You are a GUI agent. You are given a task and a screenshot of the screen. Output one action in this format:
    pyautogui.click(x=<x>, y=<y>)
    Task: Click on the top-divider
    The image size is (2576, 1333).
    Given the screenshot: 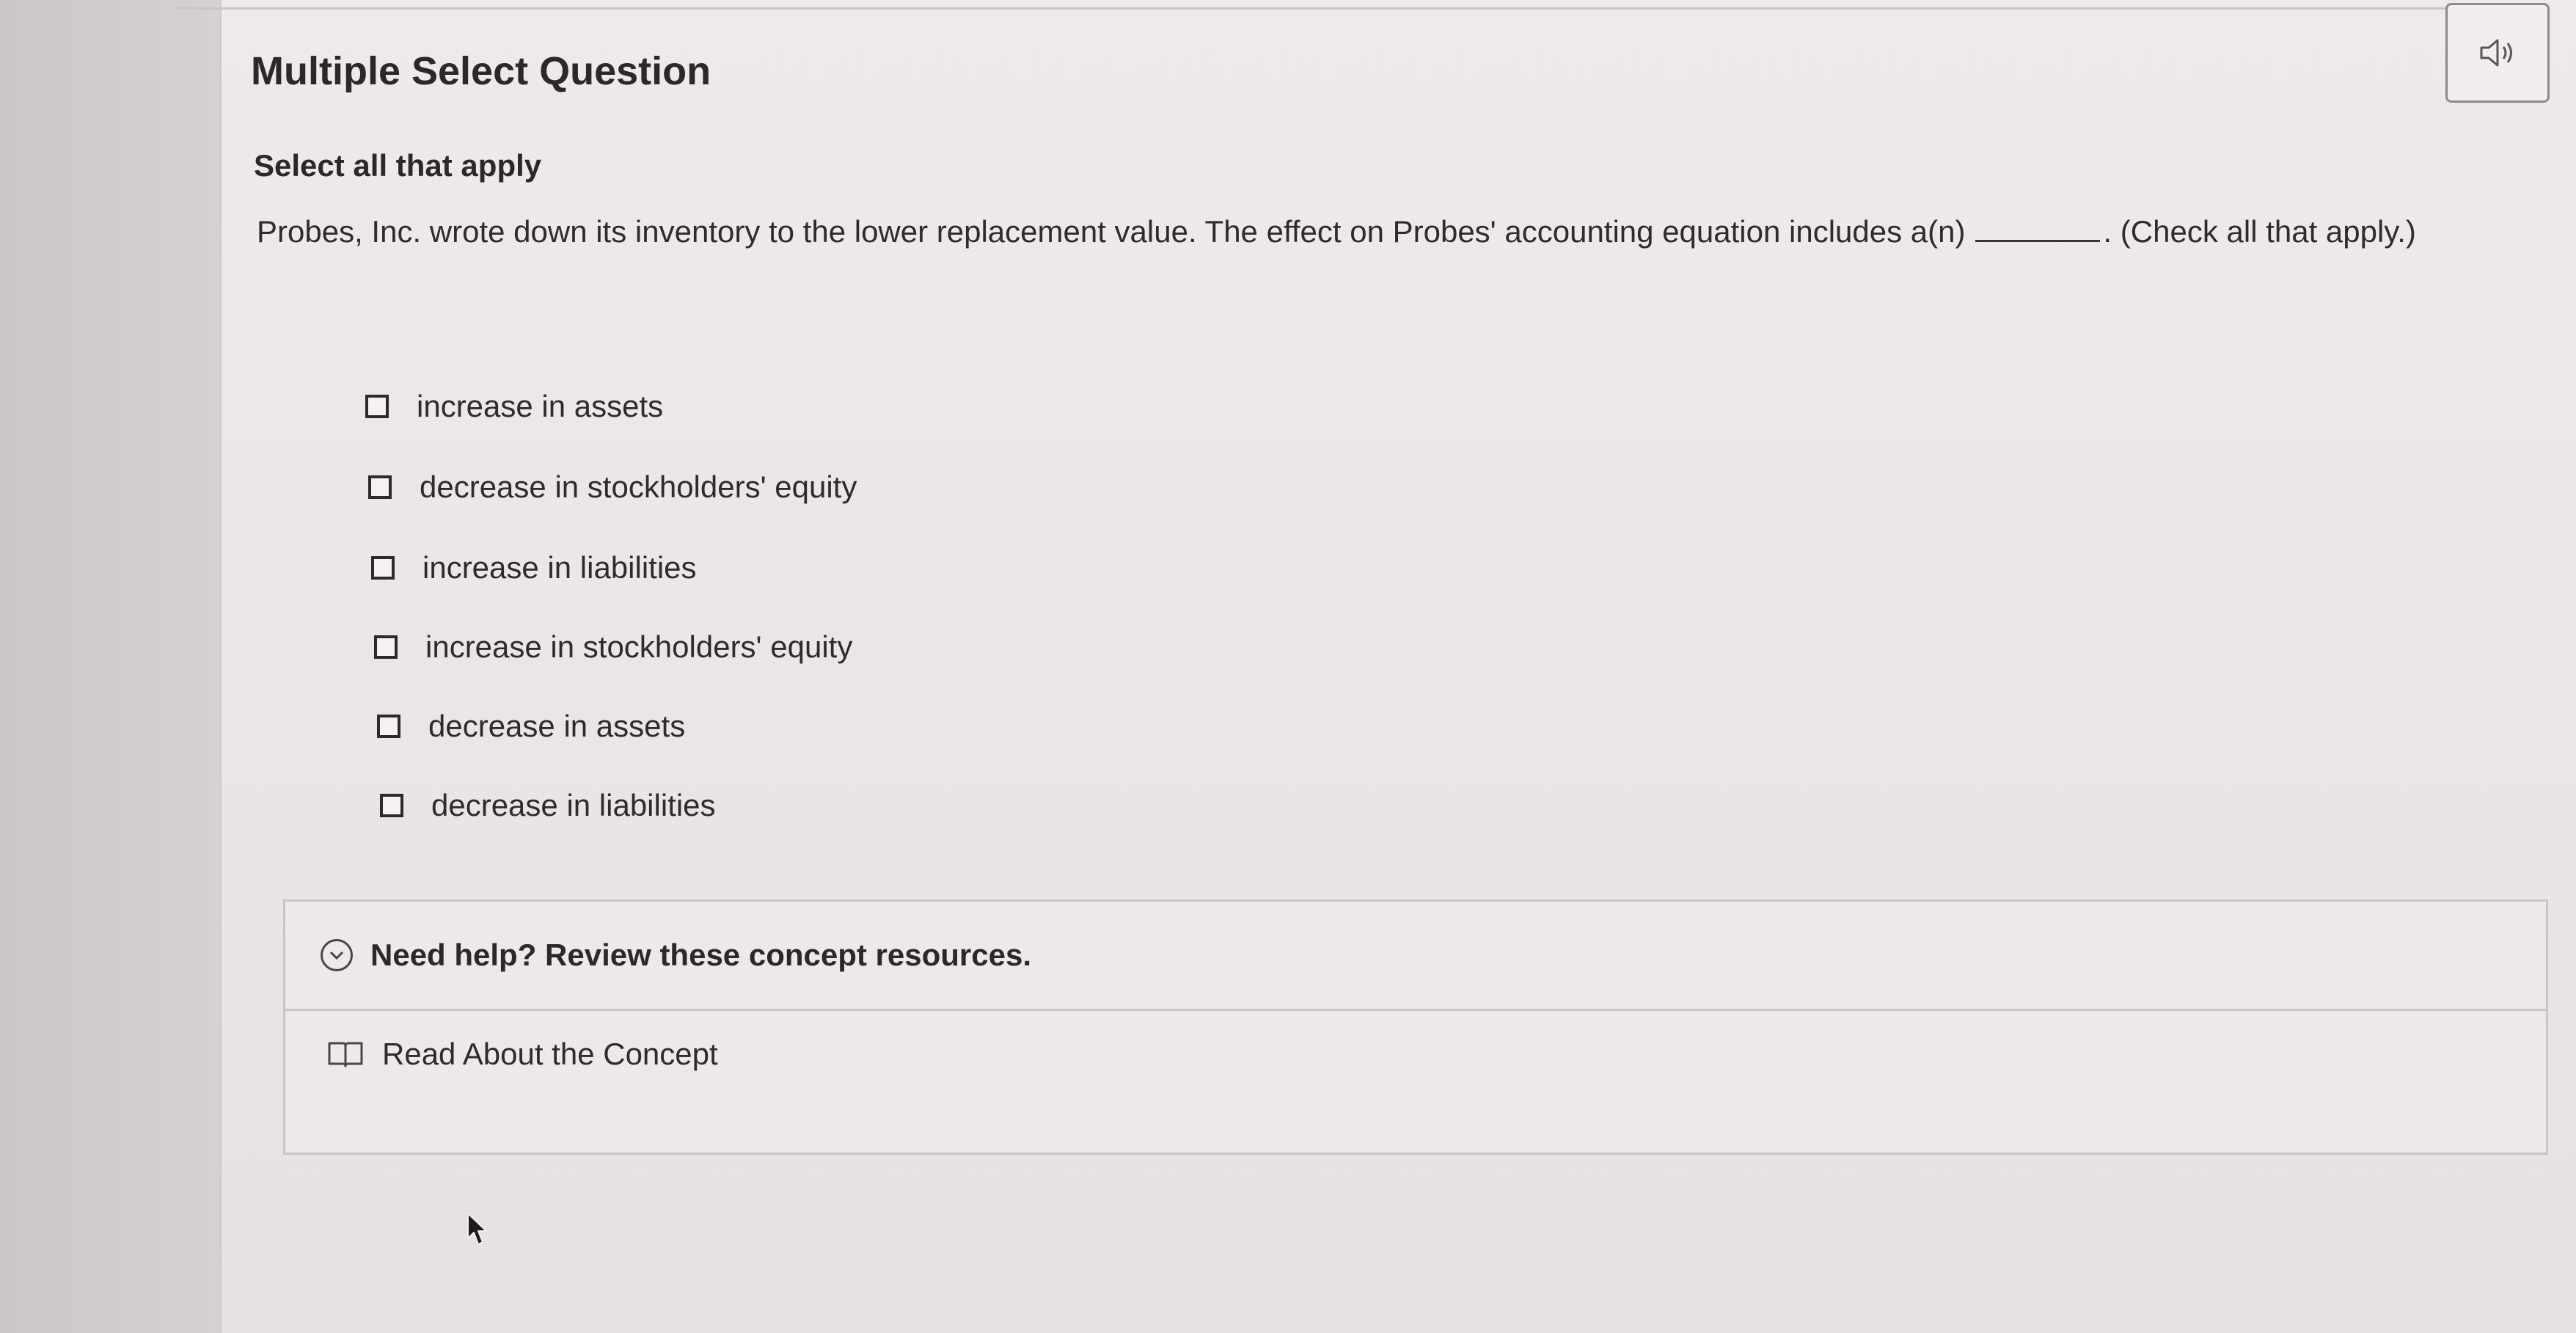 What is the action you would take?
    pyautogui.click(x=1335, y=8)
    